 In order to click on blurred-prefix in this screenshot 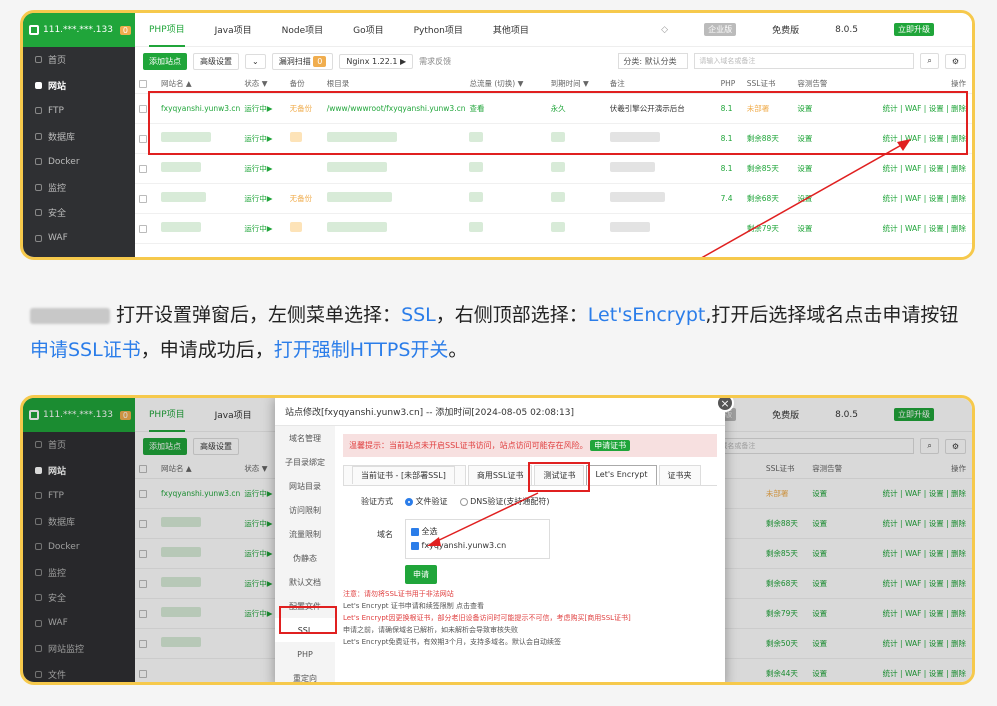, I will do `click(70, 315)`.